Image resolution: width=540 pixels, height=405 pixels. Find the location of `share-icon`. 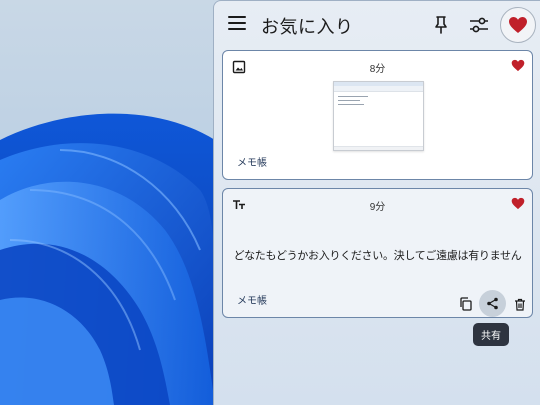

share-icon is located at coordinates (492, 303).